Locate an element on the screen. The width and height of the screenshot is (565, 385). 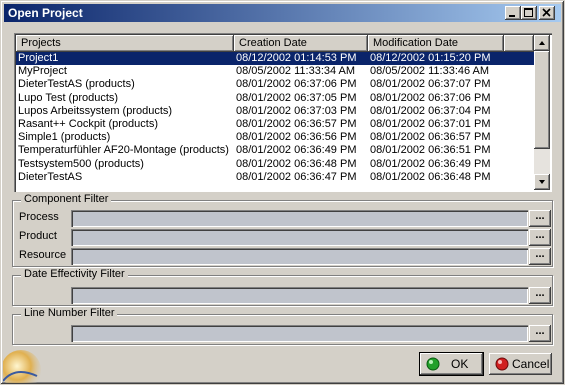
project-name-cell: MyProject is located at coordinates (42, 71).